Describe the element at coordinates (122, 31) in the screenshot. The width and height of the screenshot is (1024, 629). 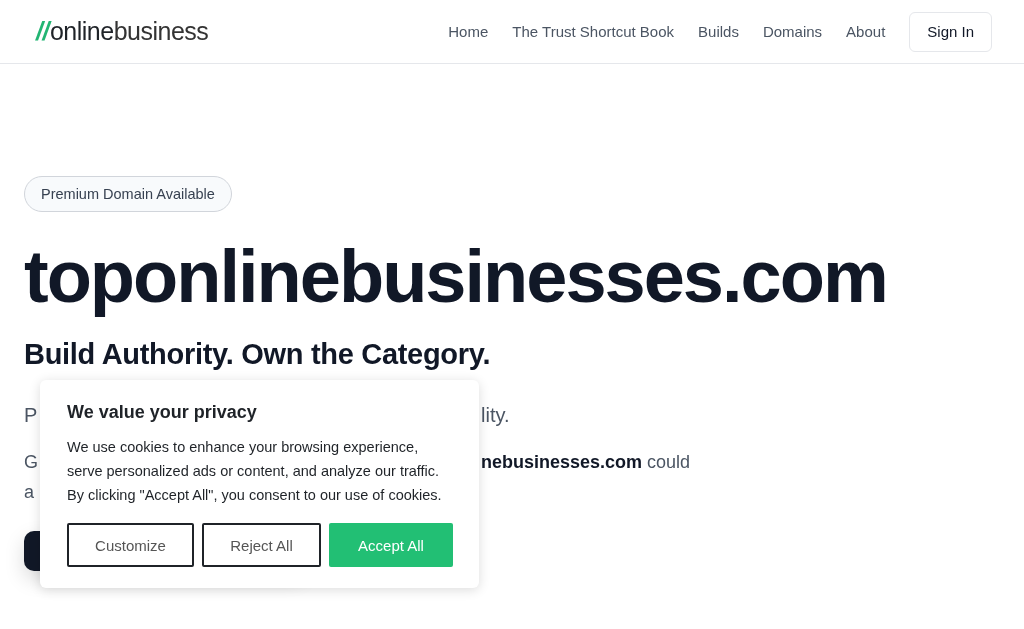
I see `logo: //onlinebusiness` at that location.